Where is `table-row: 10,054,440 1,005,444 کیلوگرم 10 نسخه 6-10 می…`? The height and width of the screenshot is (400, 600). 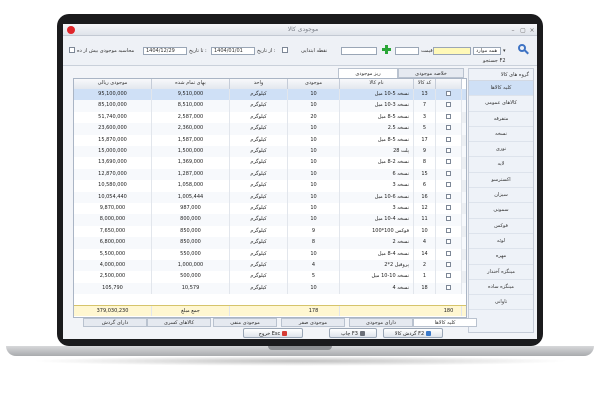
table-row: 10,054,440 1,005,444 کیلوگرم 10 نسخه 6-10 می… is located at coordinates (270, 197).